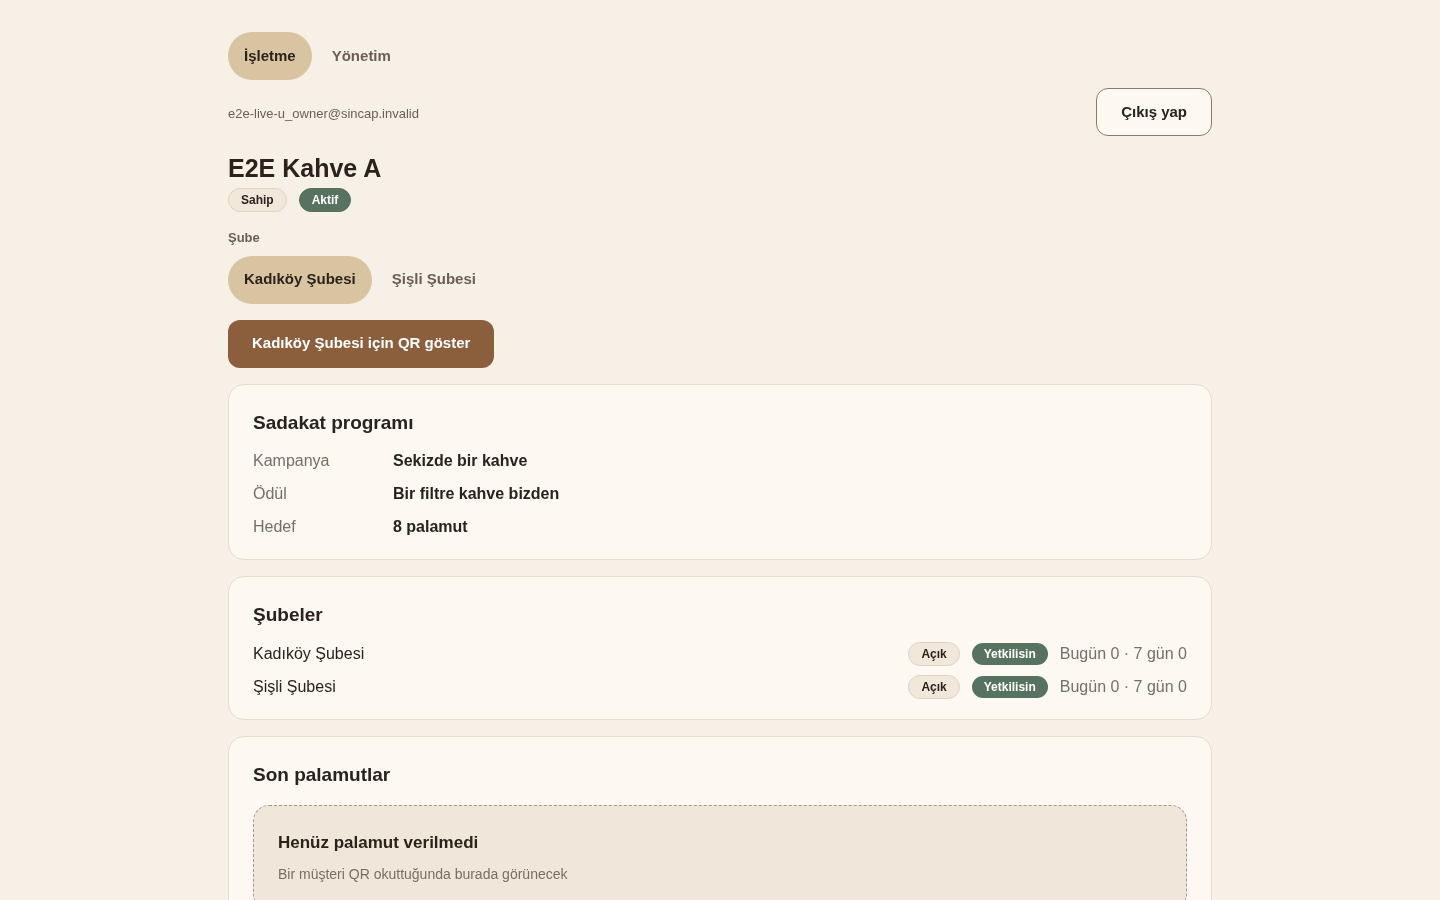 The image size is (1440, 900). Describe the element at coordinates (270, 56) in the screenshot. I see `tab: İşletme` at that location.